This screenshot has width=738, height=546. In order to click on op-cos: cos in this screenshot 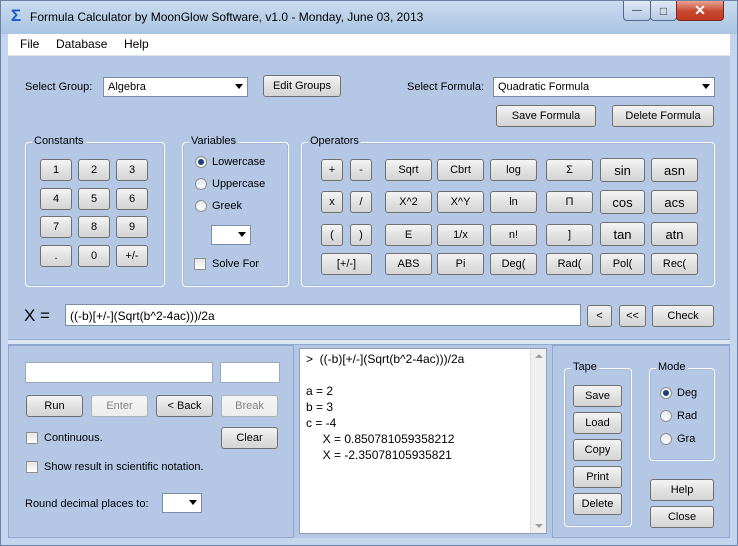, I will do `click(622, 202)`.